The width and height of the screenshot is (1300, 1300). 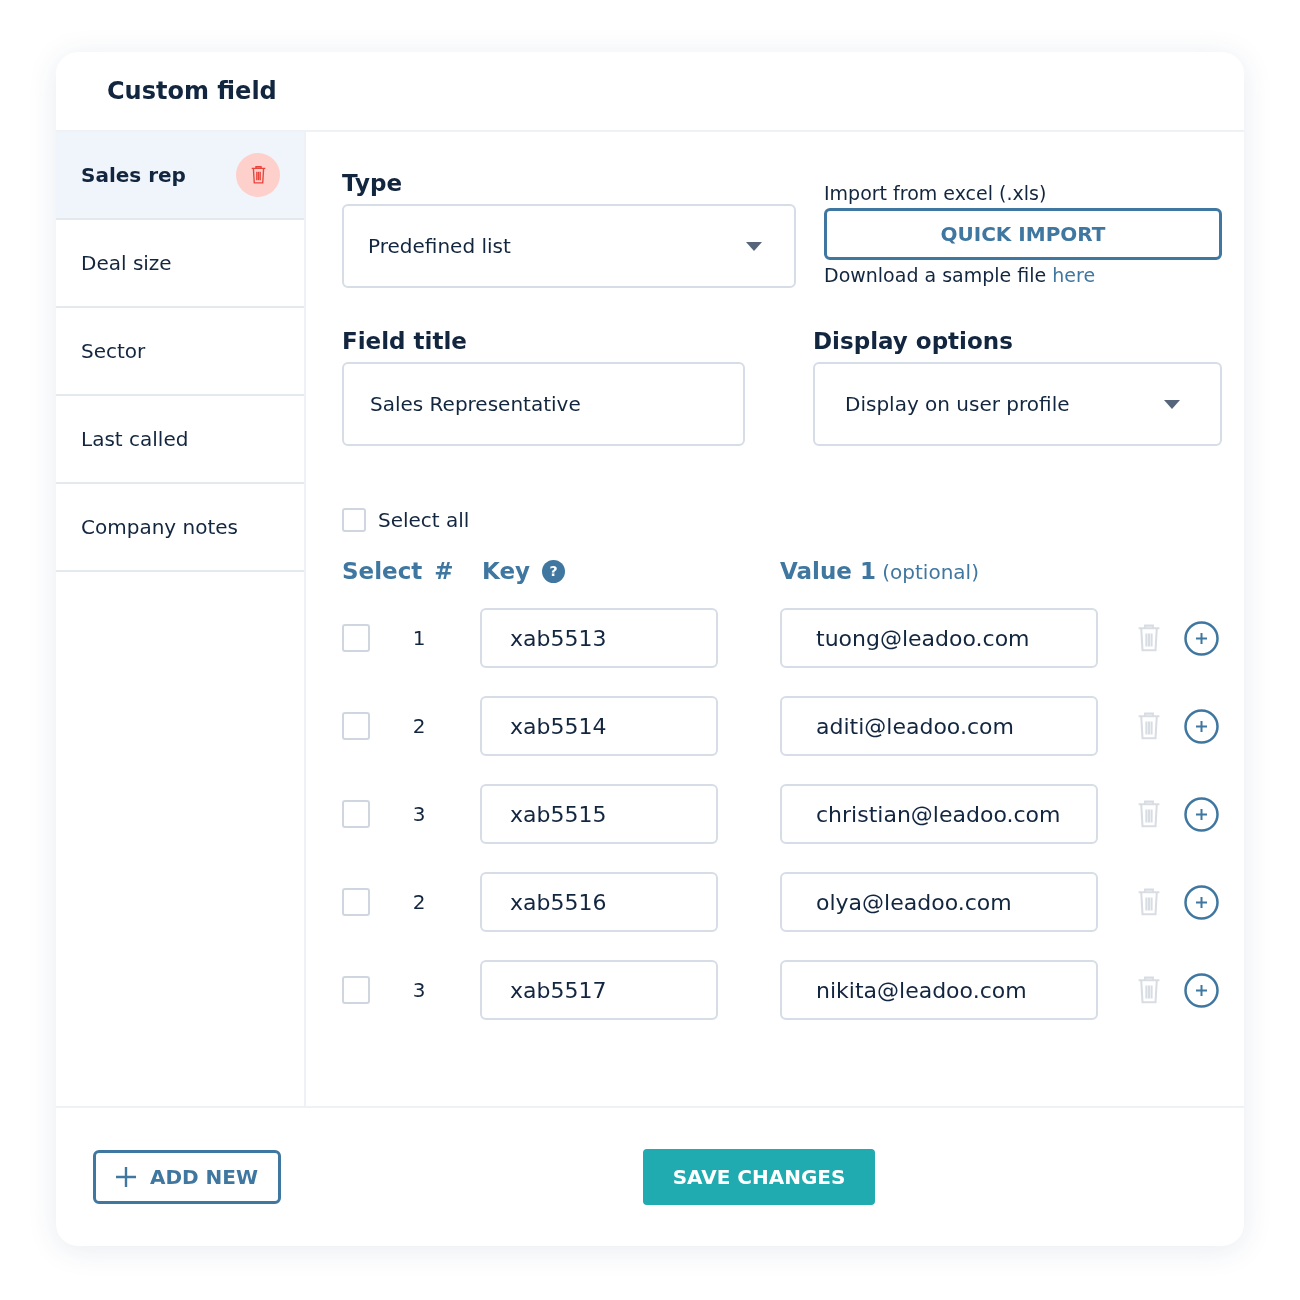 I want to click on sidebar-item: Sales rep, so click(x=180, y=176).